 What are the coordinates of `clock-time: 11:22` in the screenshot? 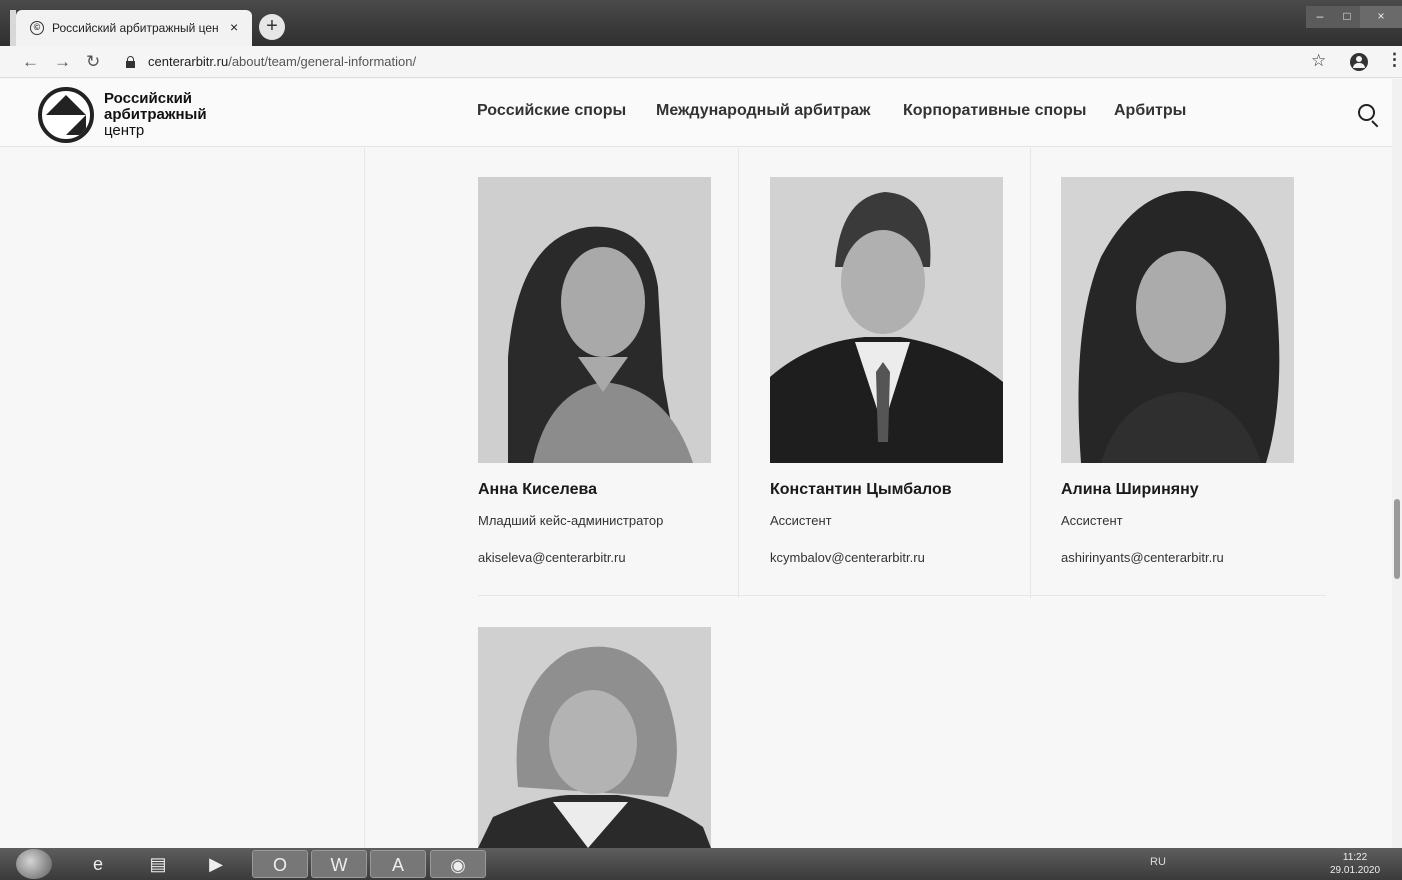 It's located at (1355, 857).